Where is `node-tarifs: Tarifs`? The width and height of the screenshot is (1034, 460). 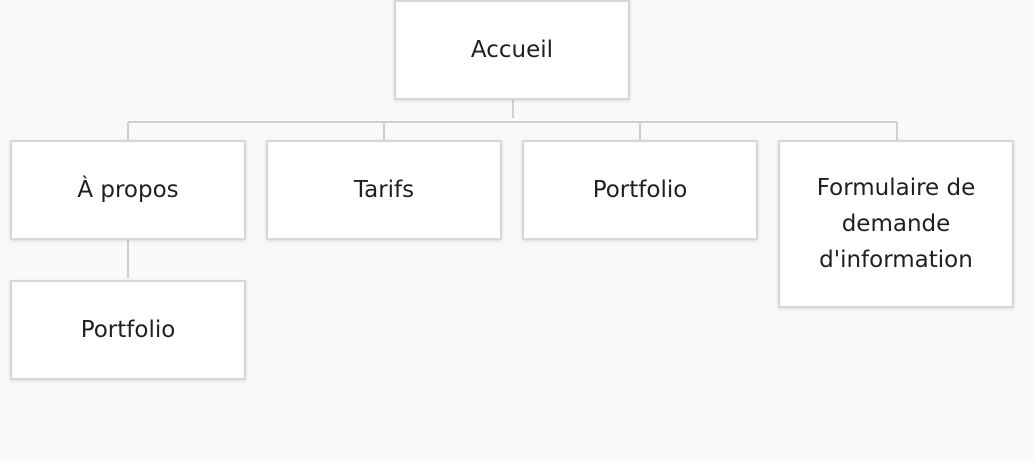 node-tarifs: Tarifs is located at coordinates (384, 190).